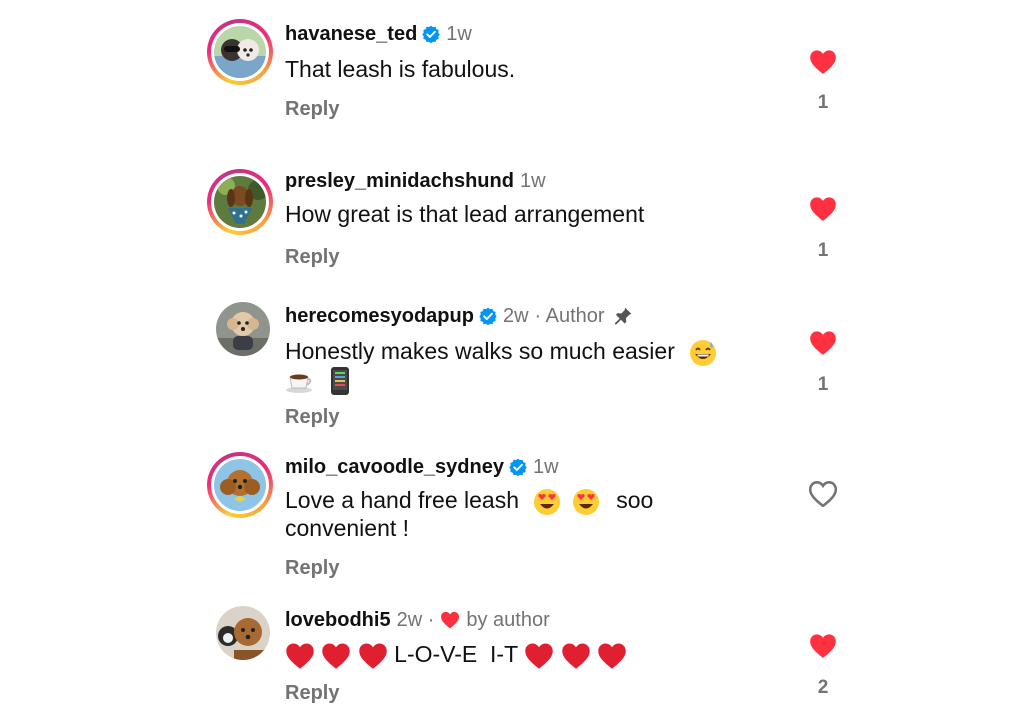 This screenshot has height=724, width=1024. I want to click on coffee-emoji-icon, so click(299, 383).